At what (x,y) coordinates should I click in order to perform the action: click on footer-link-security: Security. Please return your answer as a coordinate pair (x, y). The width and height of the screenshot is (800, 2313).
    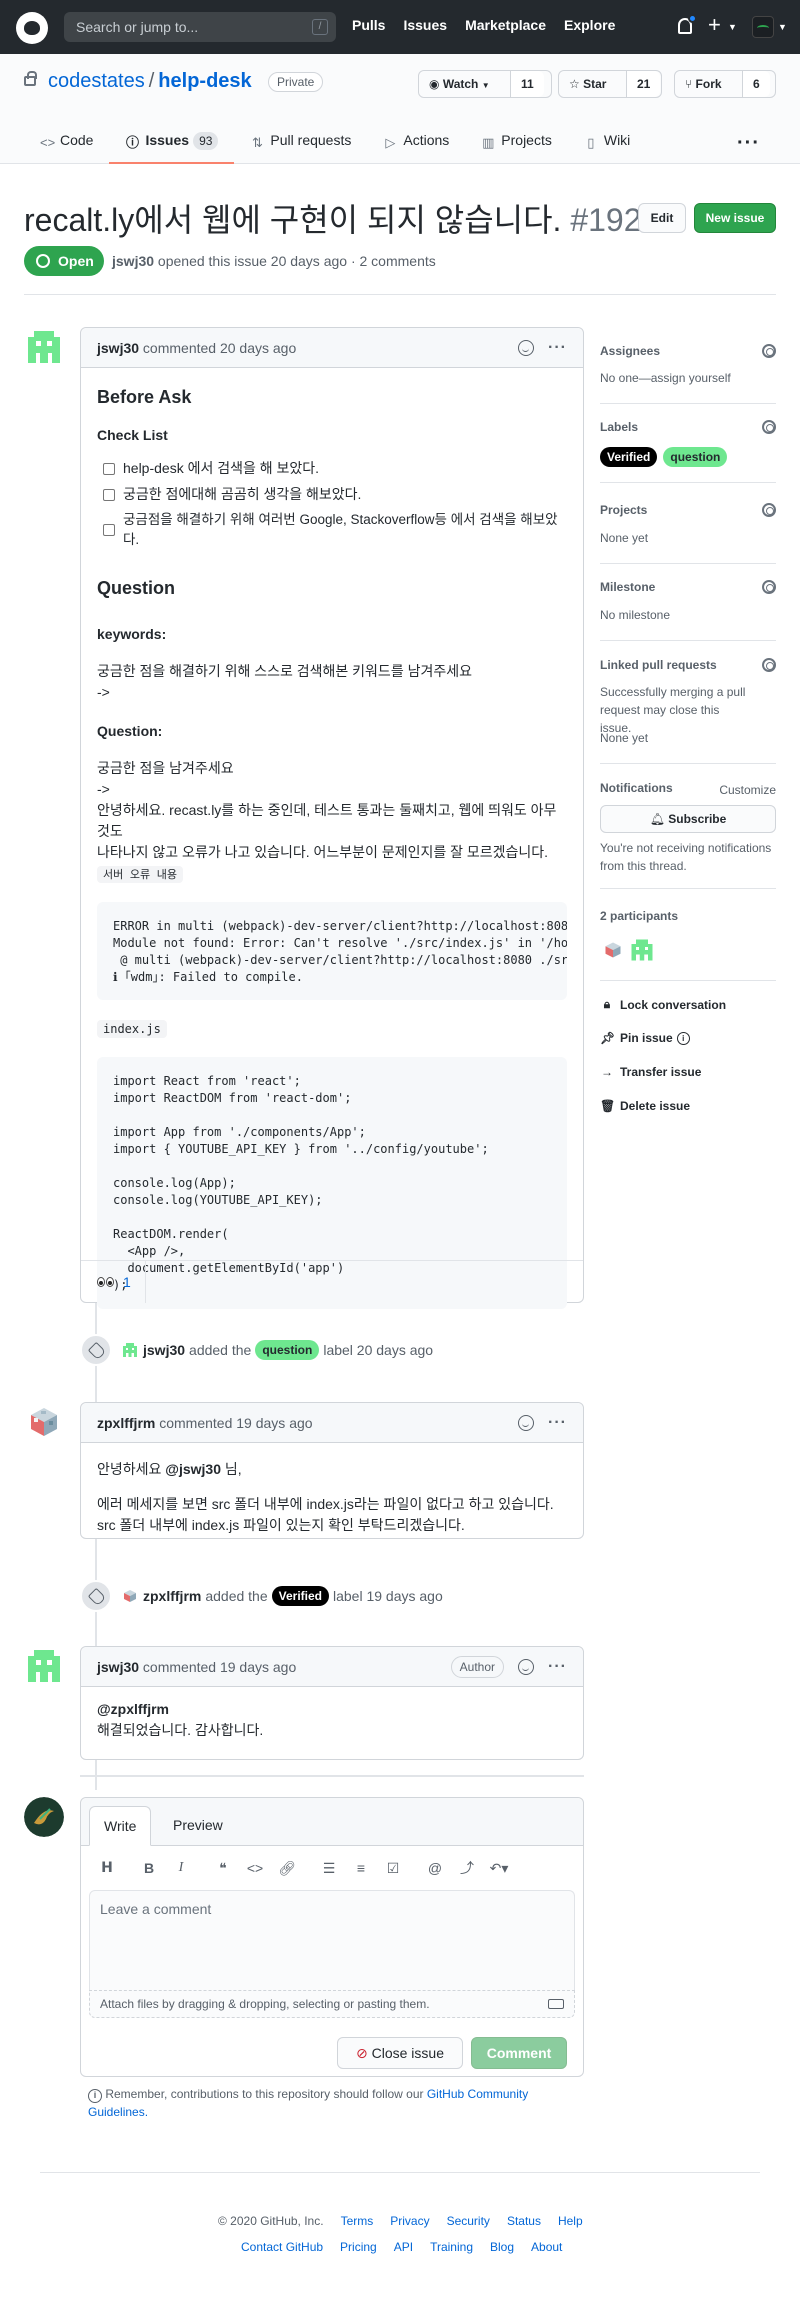
    Looking at the image, I should click on (468, 2221).